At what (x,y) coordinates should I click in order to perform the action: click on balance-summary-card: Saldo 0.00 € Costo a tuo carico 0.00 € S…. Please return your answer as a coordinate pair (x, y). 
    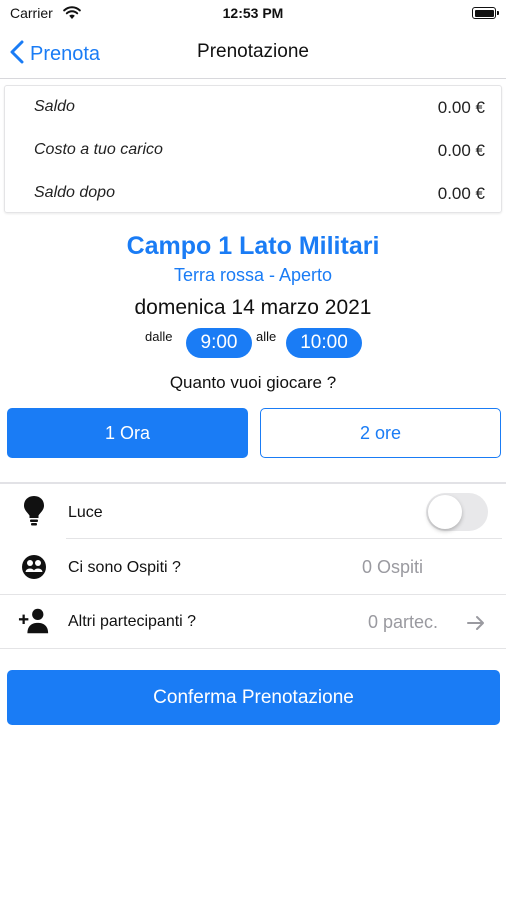
    Looking at the image, I should click on (253, 149).